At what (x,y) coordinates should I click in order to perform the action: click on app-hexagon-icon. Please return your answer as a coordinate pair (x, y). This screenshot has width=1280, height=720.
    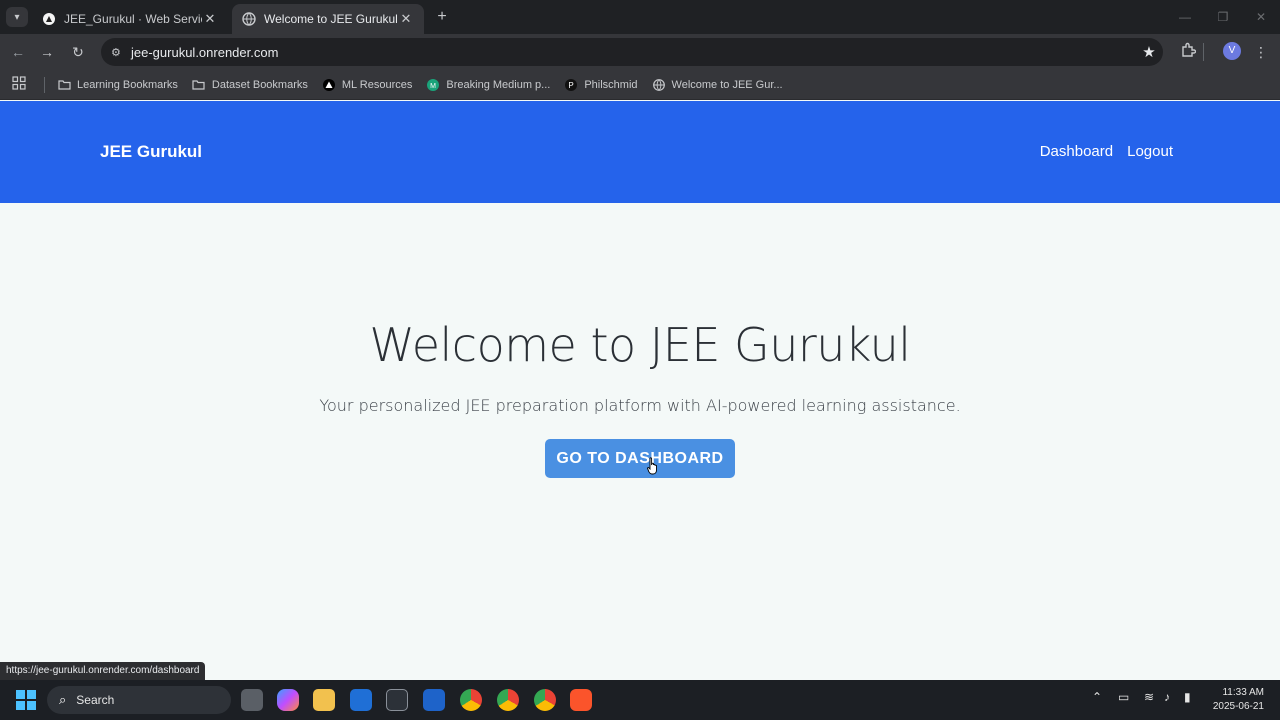
    Looking at the image, I should click on (397, 700).